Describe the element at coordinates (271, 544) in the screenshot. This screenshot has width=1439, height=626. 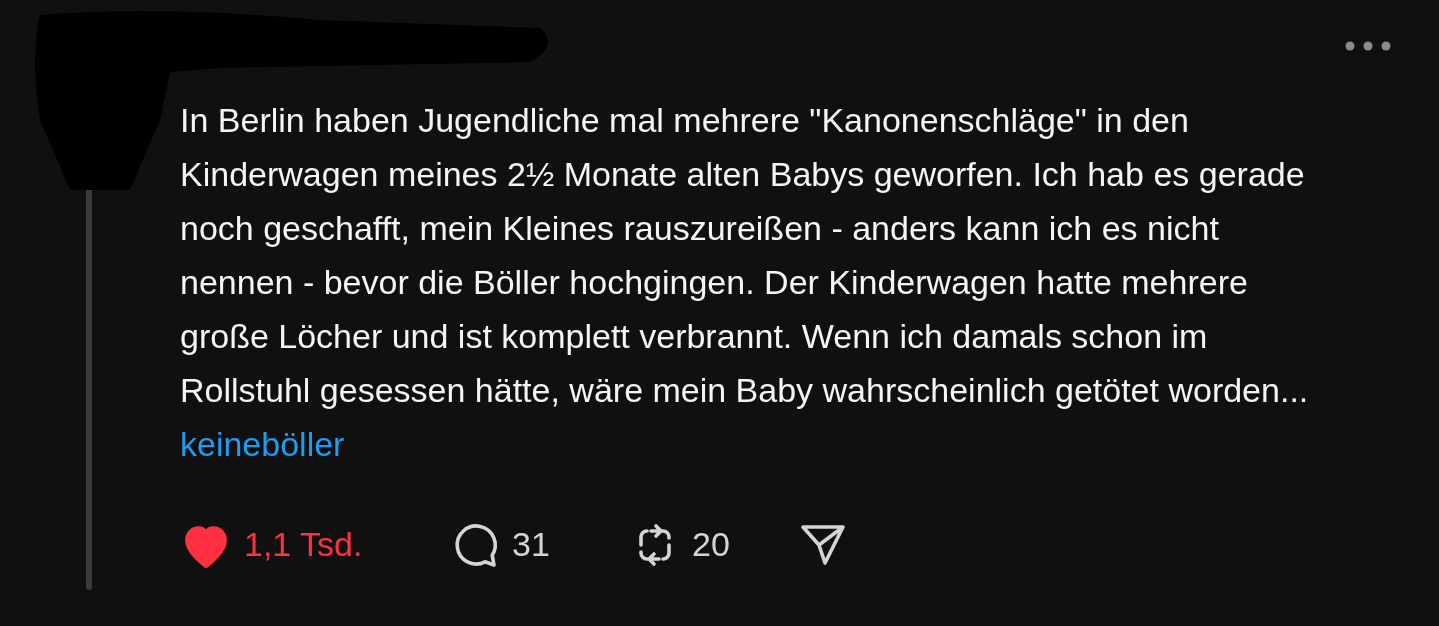
I see `like-button: 1,1 Tsd.` at that location.